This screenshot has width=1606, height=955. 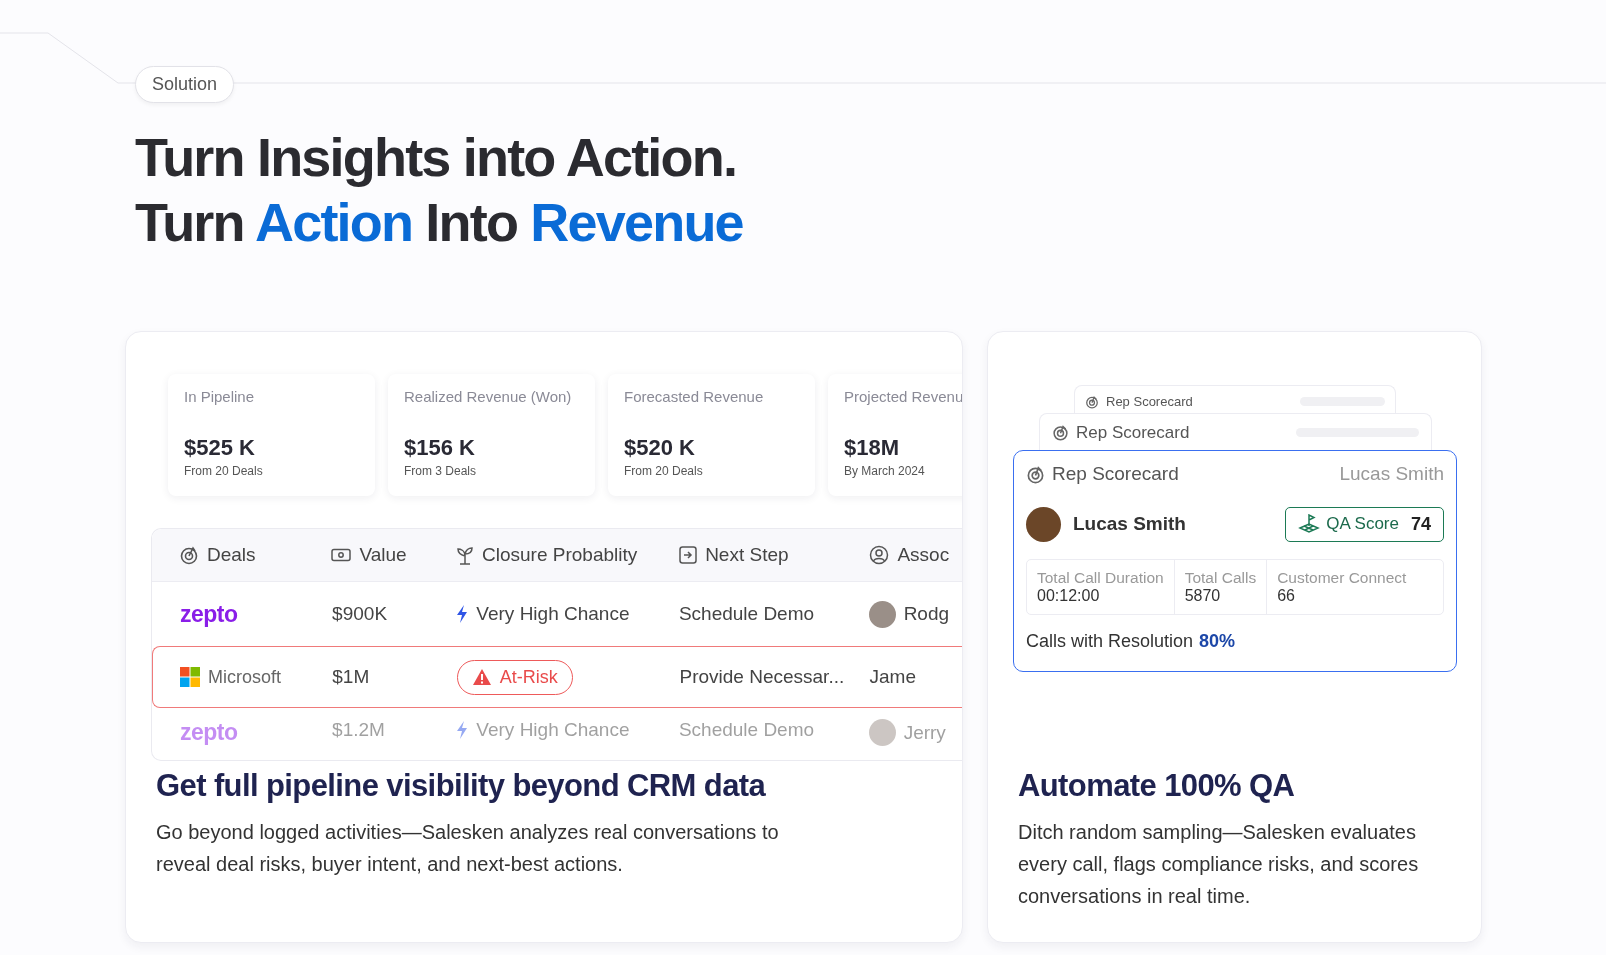 What do you see at coordinates (872, 448) in the screenshot?
I see `metric-value: $18M` at bounding box center [872, 448].